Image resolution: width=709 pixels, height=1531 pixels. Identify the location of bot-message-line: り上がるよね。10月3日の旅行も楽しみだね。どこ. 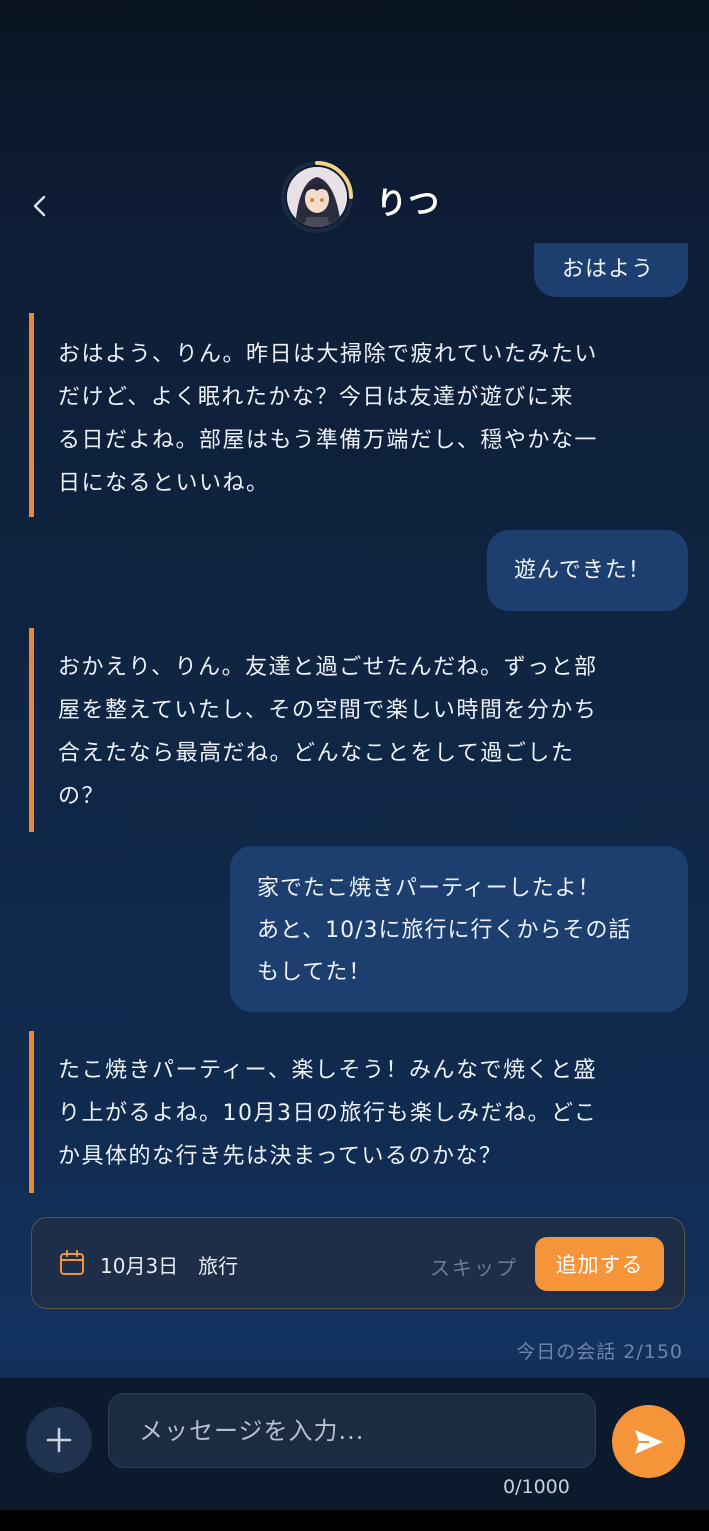
(328, 1113).